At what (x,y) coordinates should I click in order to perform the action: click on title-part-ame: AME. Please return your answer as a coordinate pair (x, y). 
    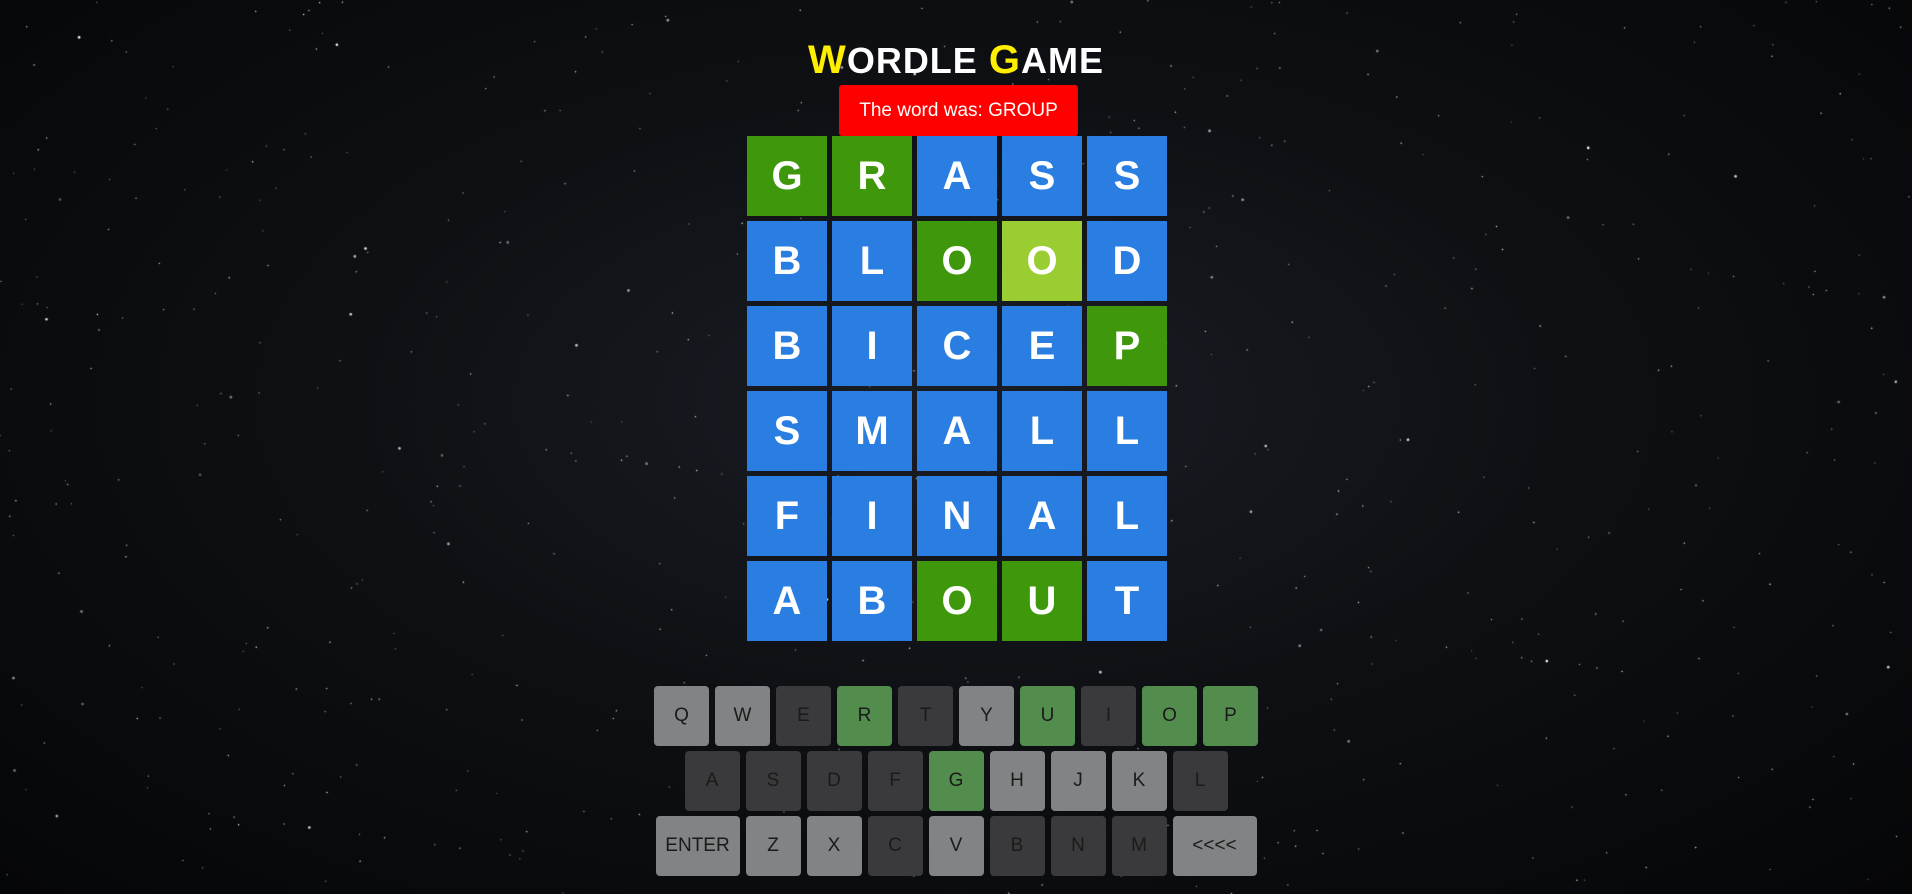
    Looking at the image, I should click on (1062, 60).